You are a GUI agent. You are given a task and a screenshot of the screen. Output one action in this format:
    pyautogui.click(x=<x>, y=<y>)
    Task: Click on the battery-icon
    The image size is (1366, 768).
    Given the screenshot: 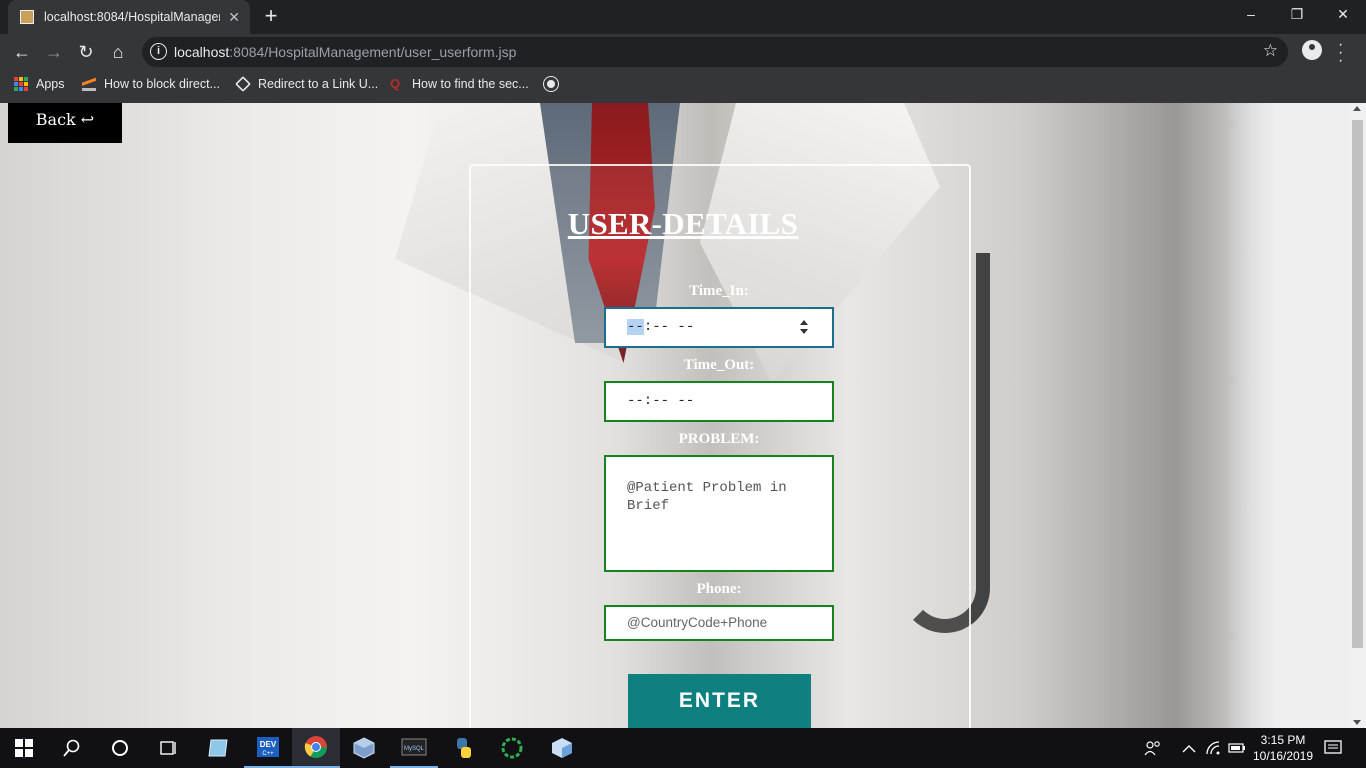 What is the action you would take?
    pyautogui.click(x=1237, y=748)
    